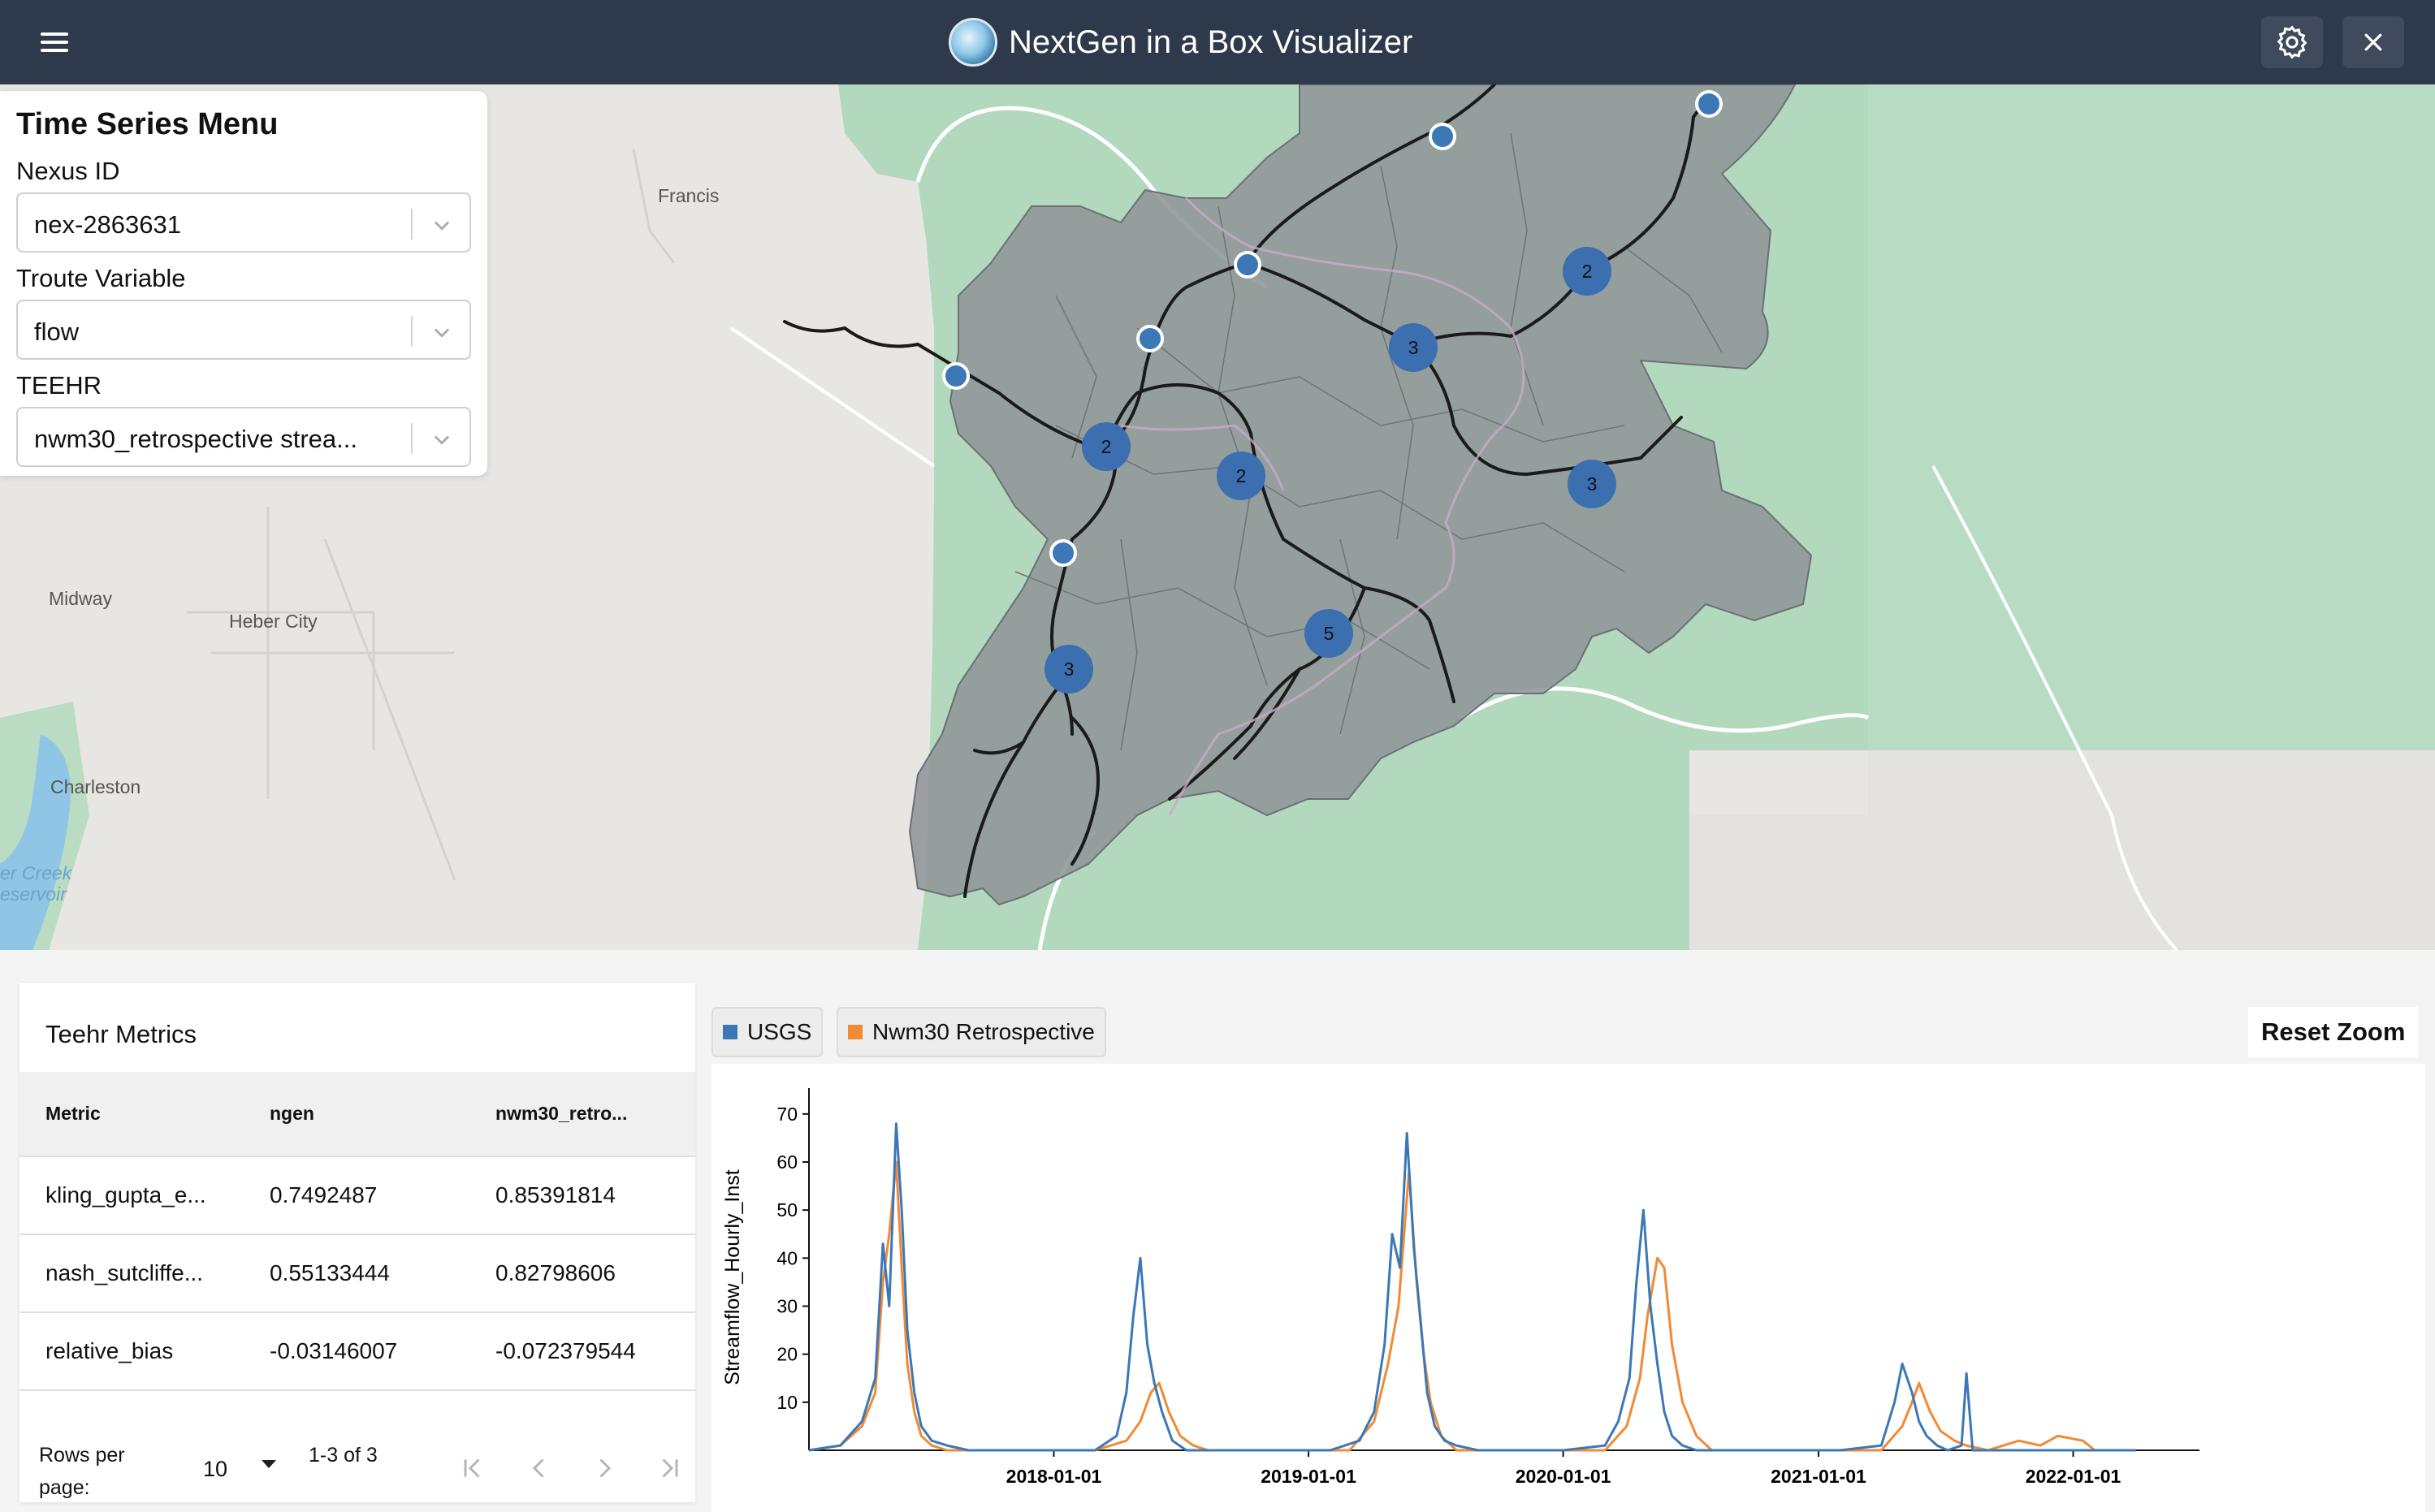 Image resolution: width=2435 pixels, height=1512 pixels. I want to click on place-label-reservoir: eservoir, so click(33, 894).